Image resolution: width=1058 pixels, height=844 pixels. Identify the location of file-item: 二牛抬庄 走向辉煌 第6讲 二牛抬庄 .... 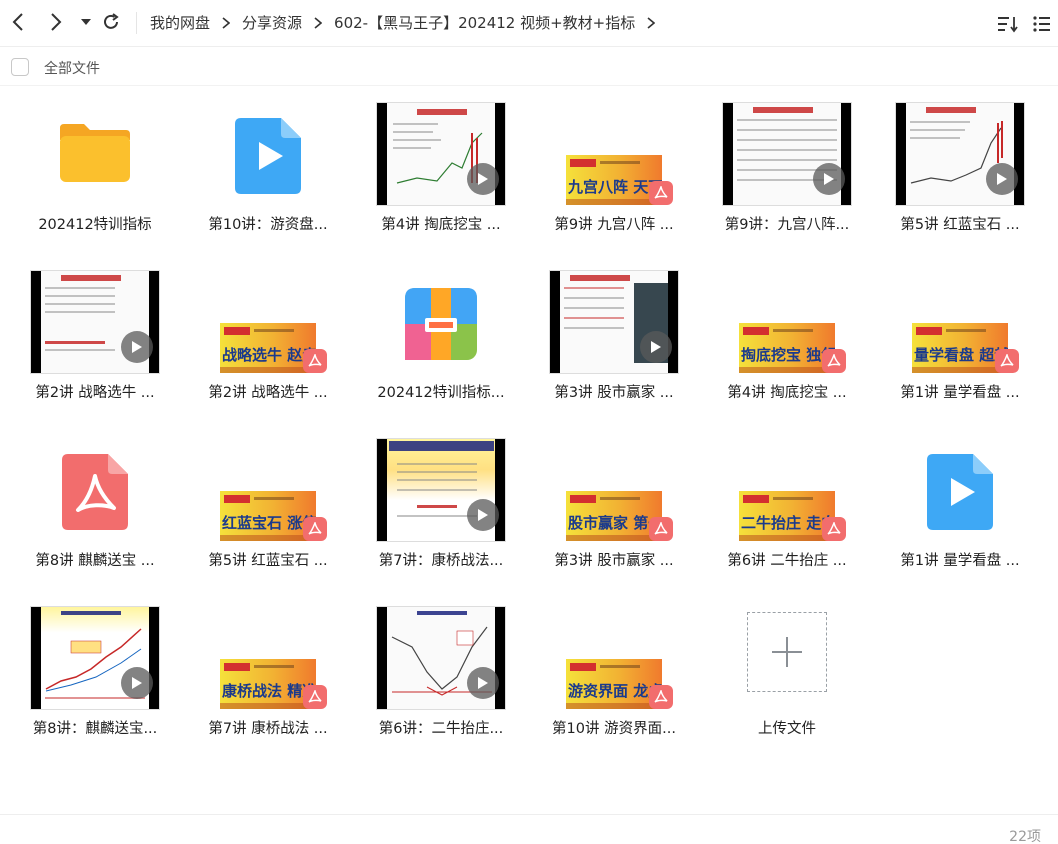
(787, 502).